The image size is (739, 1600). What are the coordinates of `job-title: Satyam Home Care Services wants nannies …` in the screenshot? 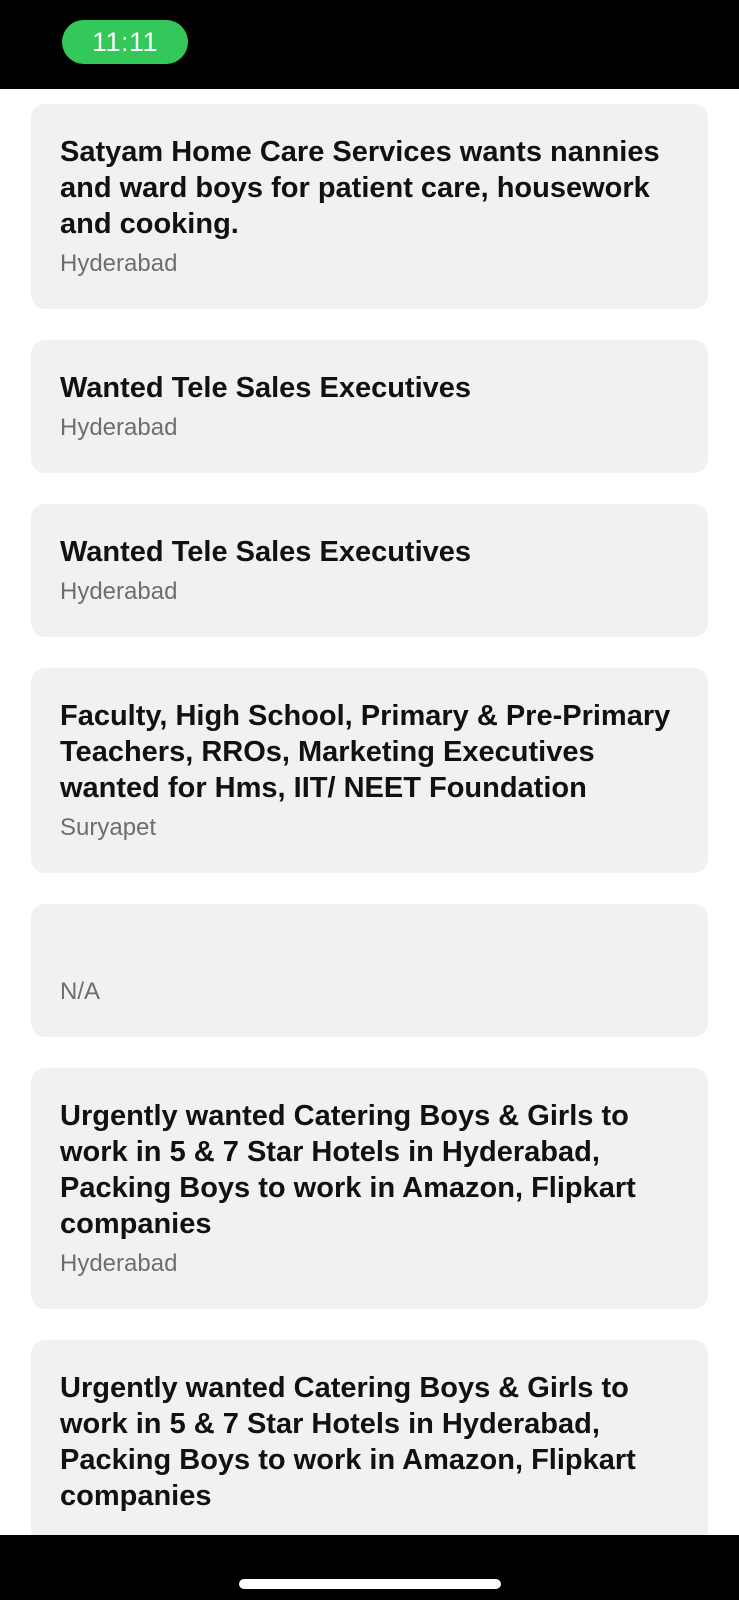 It's located at (360, 188).